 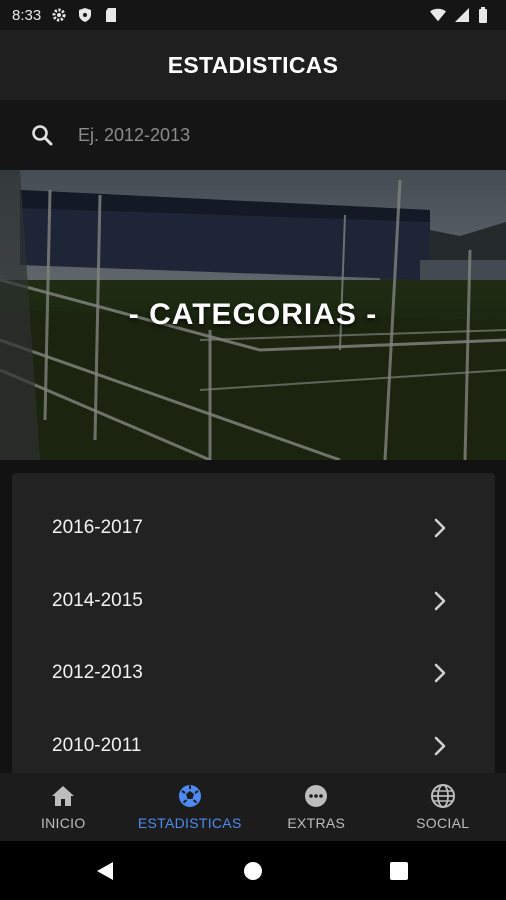 What do you see at coordinates (97, 745) in the screenshot?
I see `list-item-label: 2010-2011` at bounding box center [97, 745].